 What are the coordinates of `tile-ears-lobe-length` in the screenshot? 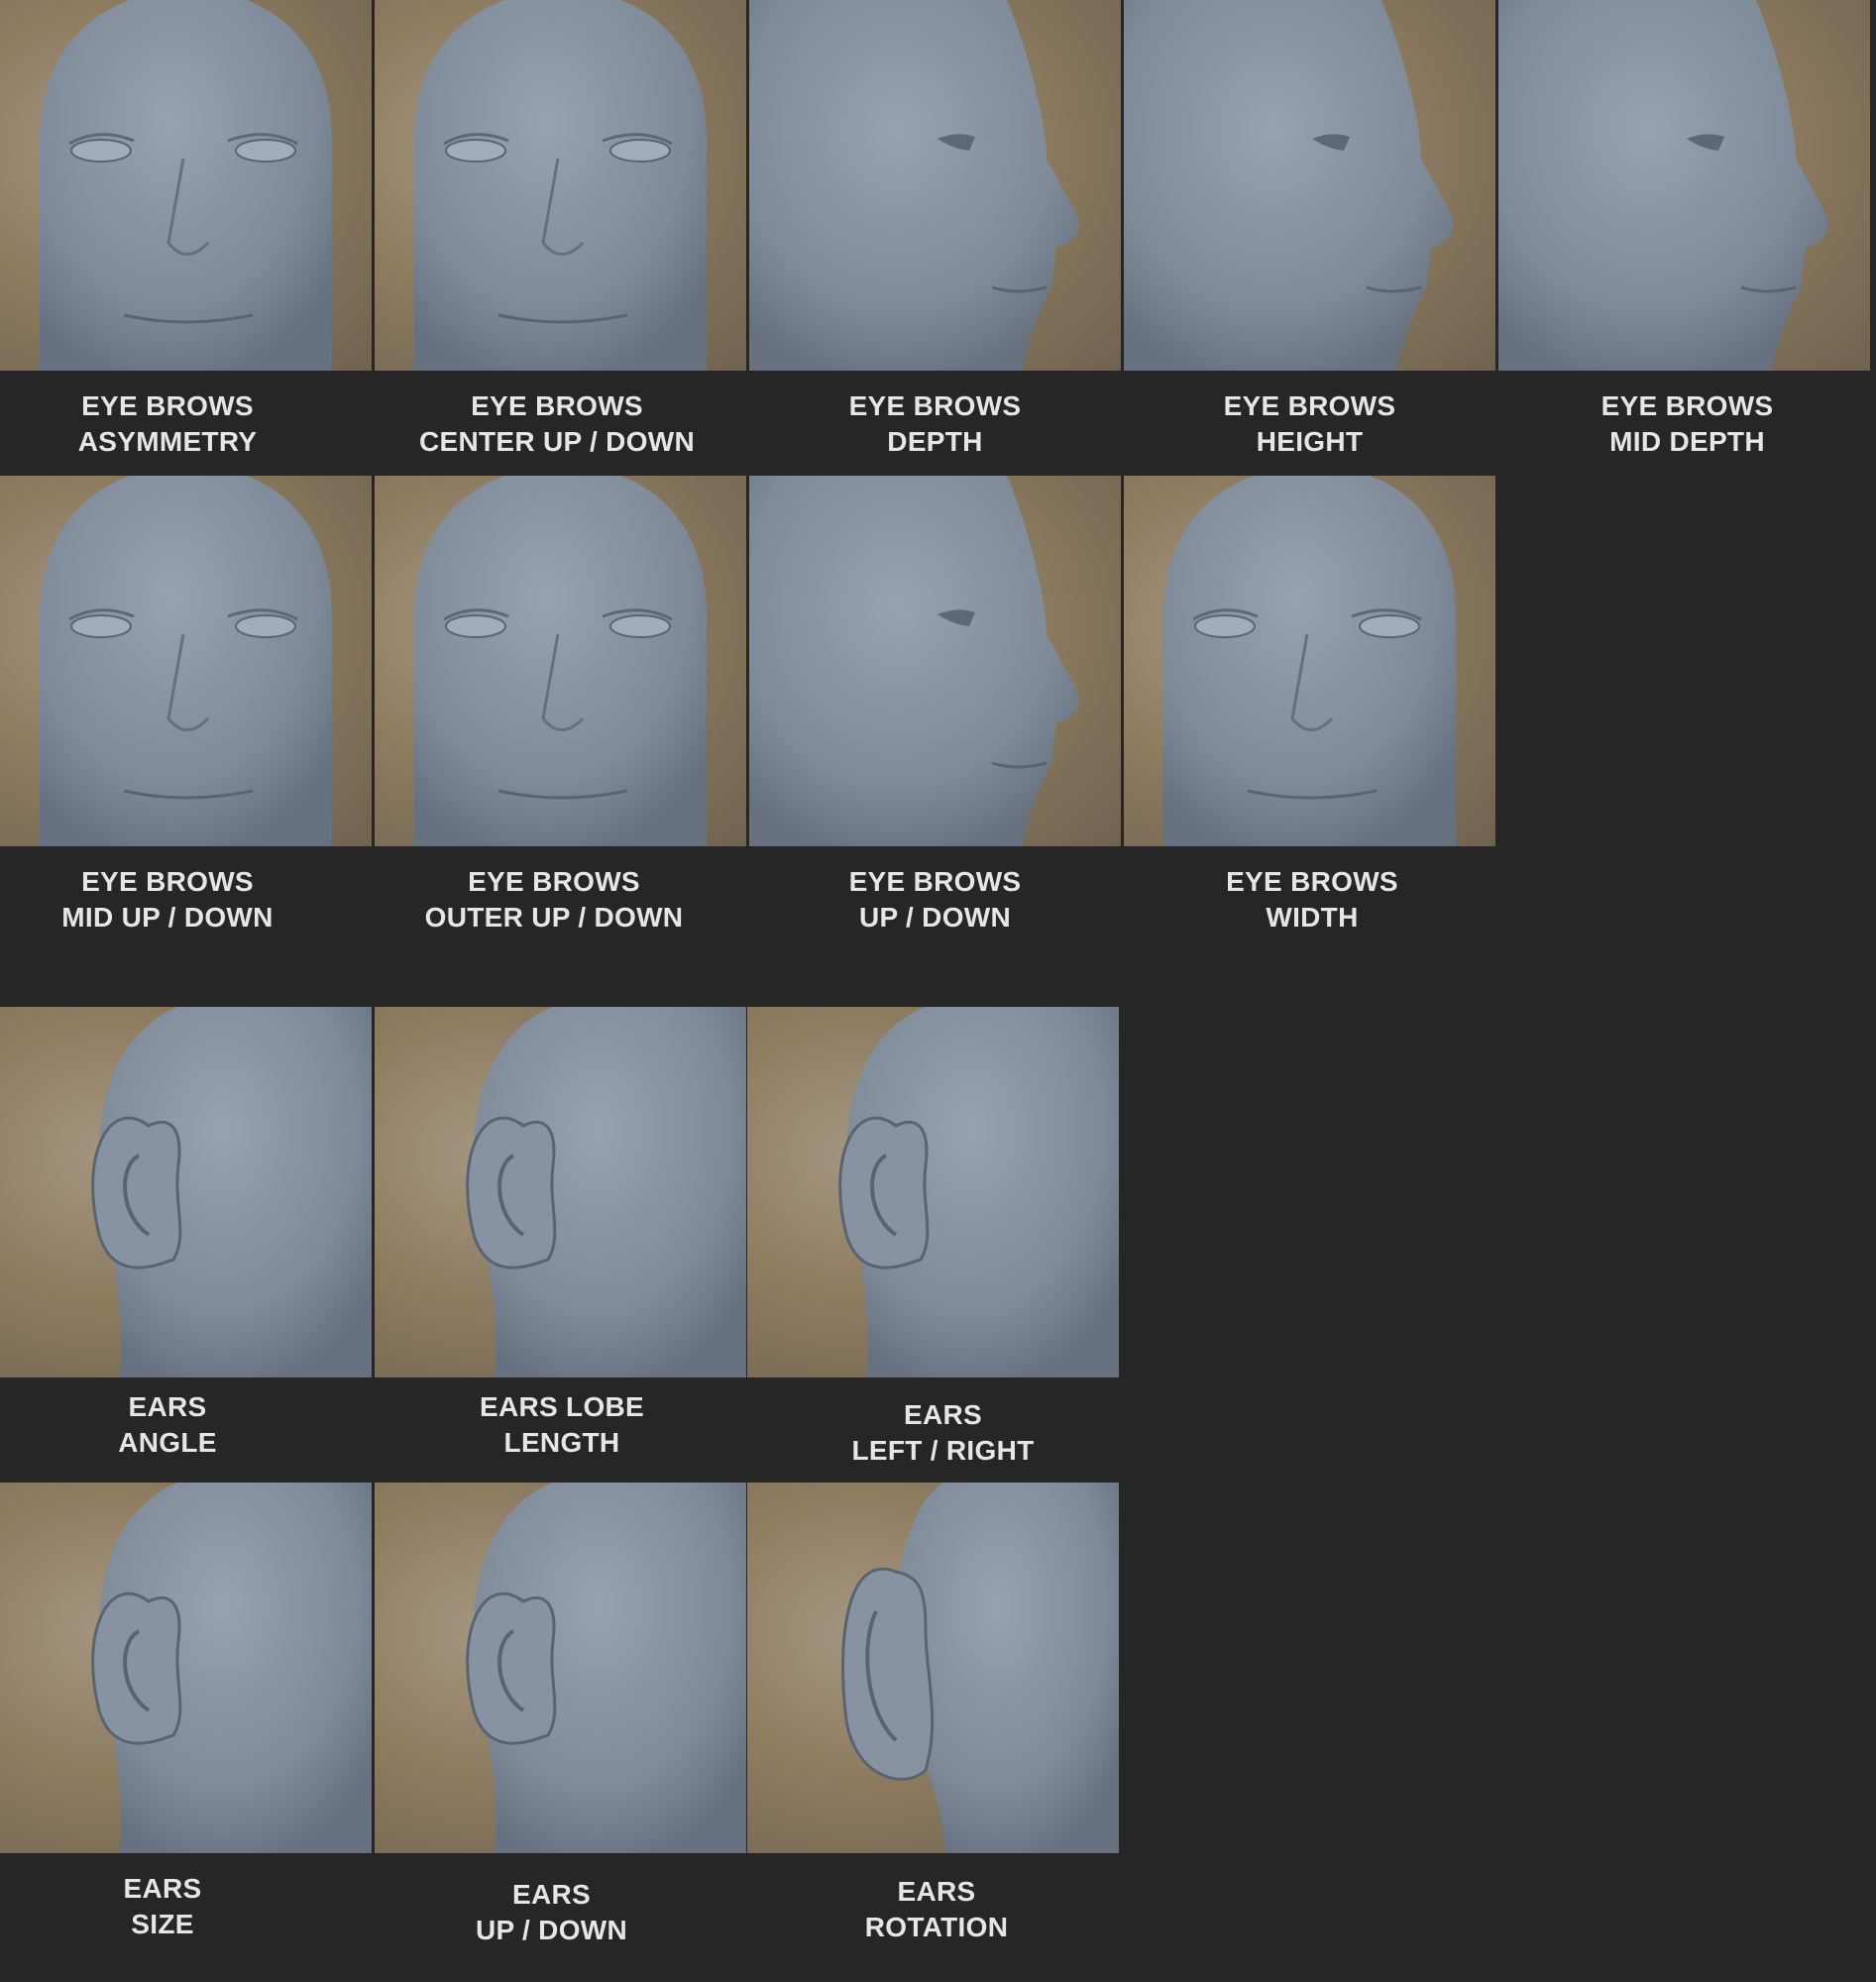 It's located at (561, 1192).